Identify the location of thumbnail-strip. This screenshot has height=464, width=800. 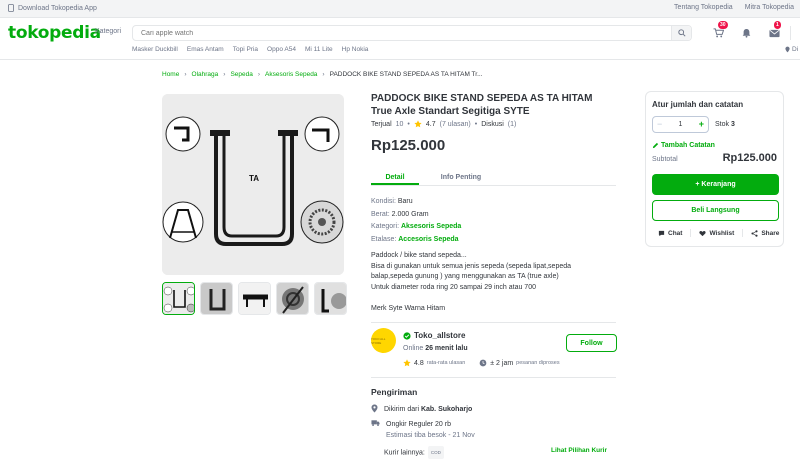
(254, 298).